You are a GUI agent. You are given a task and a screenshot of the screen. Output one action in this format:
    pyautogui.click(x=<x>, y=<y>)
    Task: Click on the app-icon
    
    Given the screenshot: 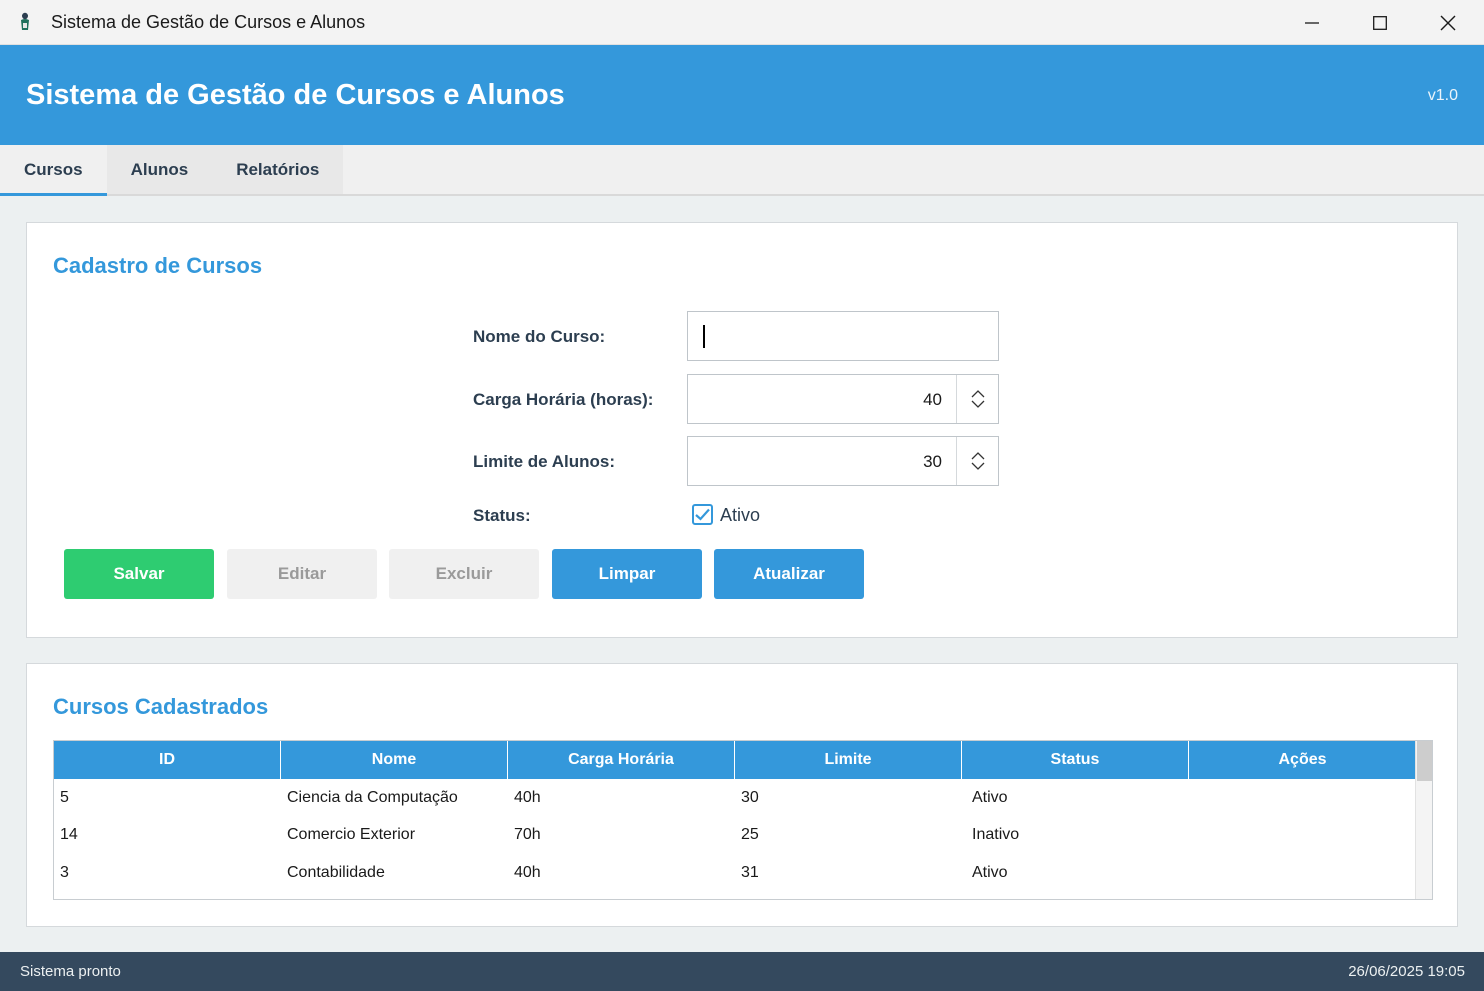 What is the action you would take?
    pyautogui.click(x=25, y=21)
    